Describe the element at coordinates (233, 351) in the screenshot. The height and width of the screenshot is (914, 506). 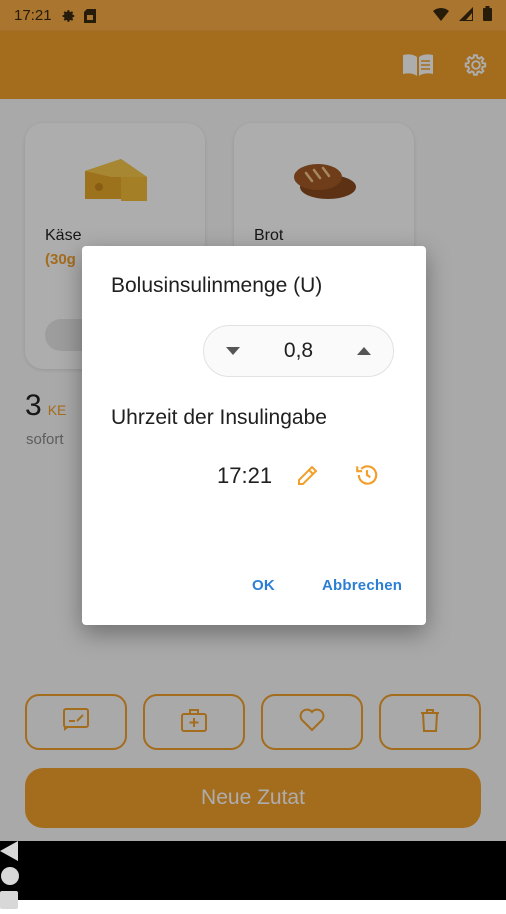
I see `decrement-icon` at that location.